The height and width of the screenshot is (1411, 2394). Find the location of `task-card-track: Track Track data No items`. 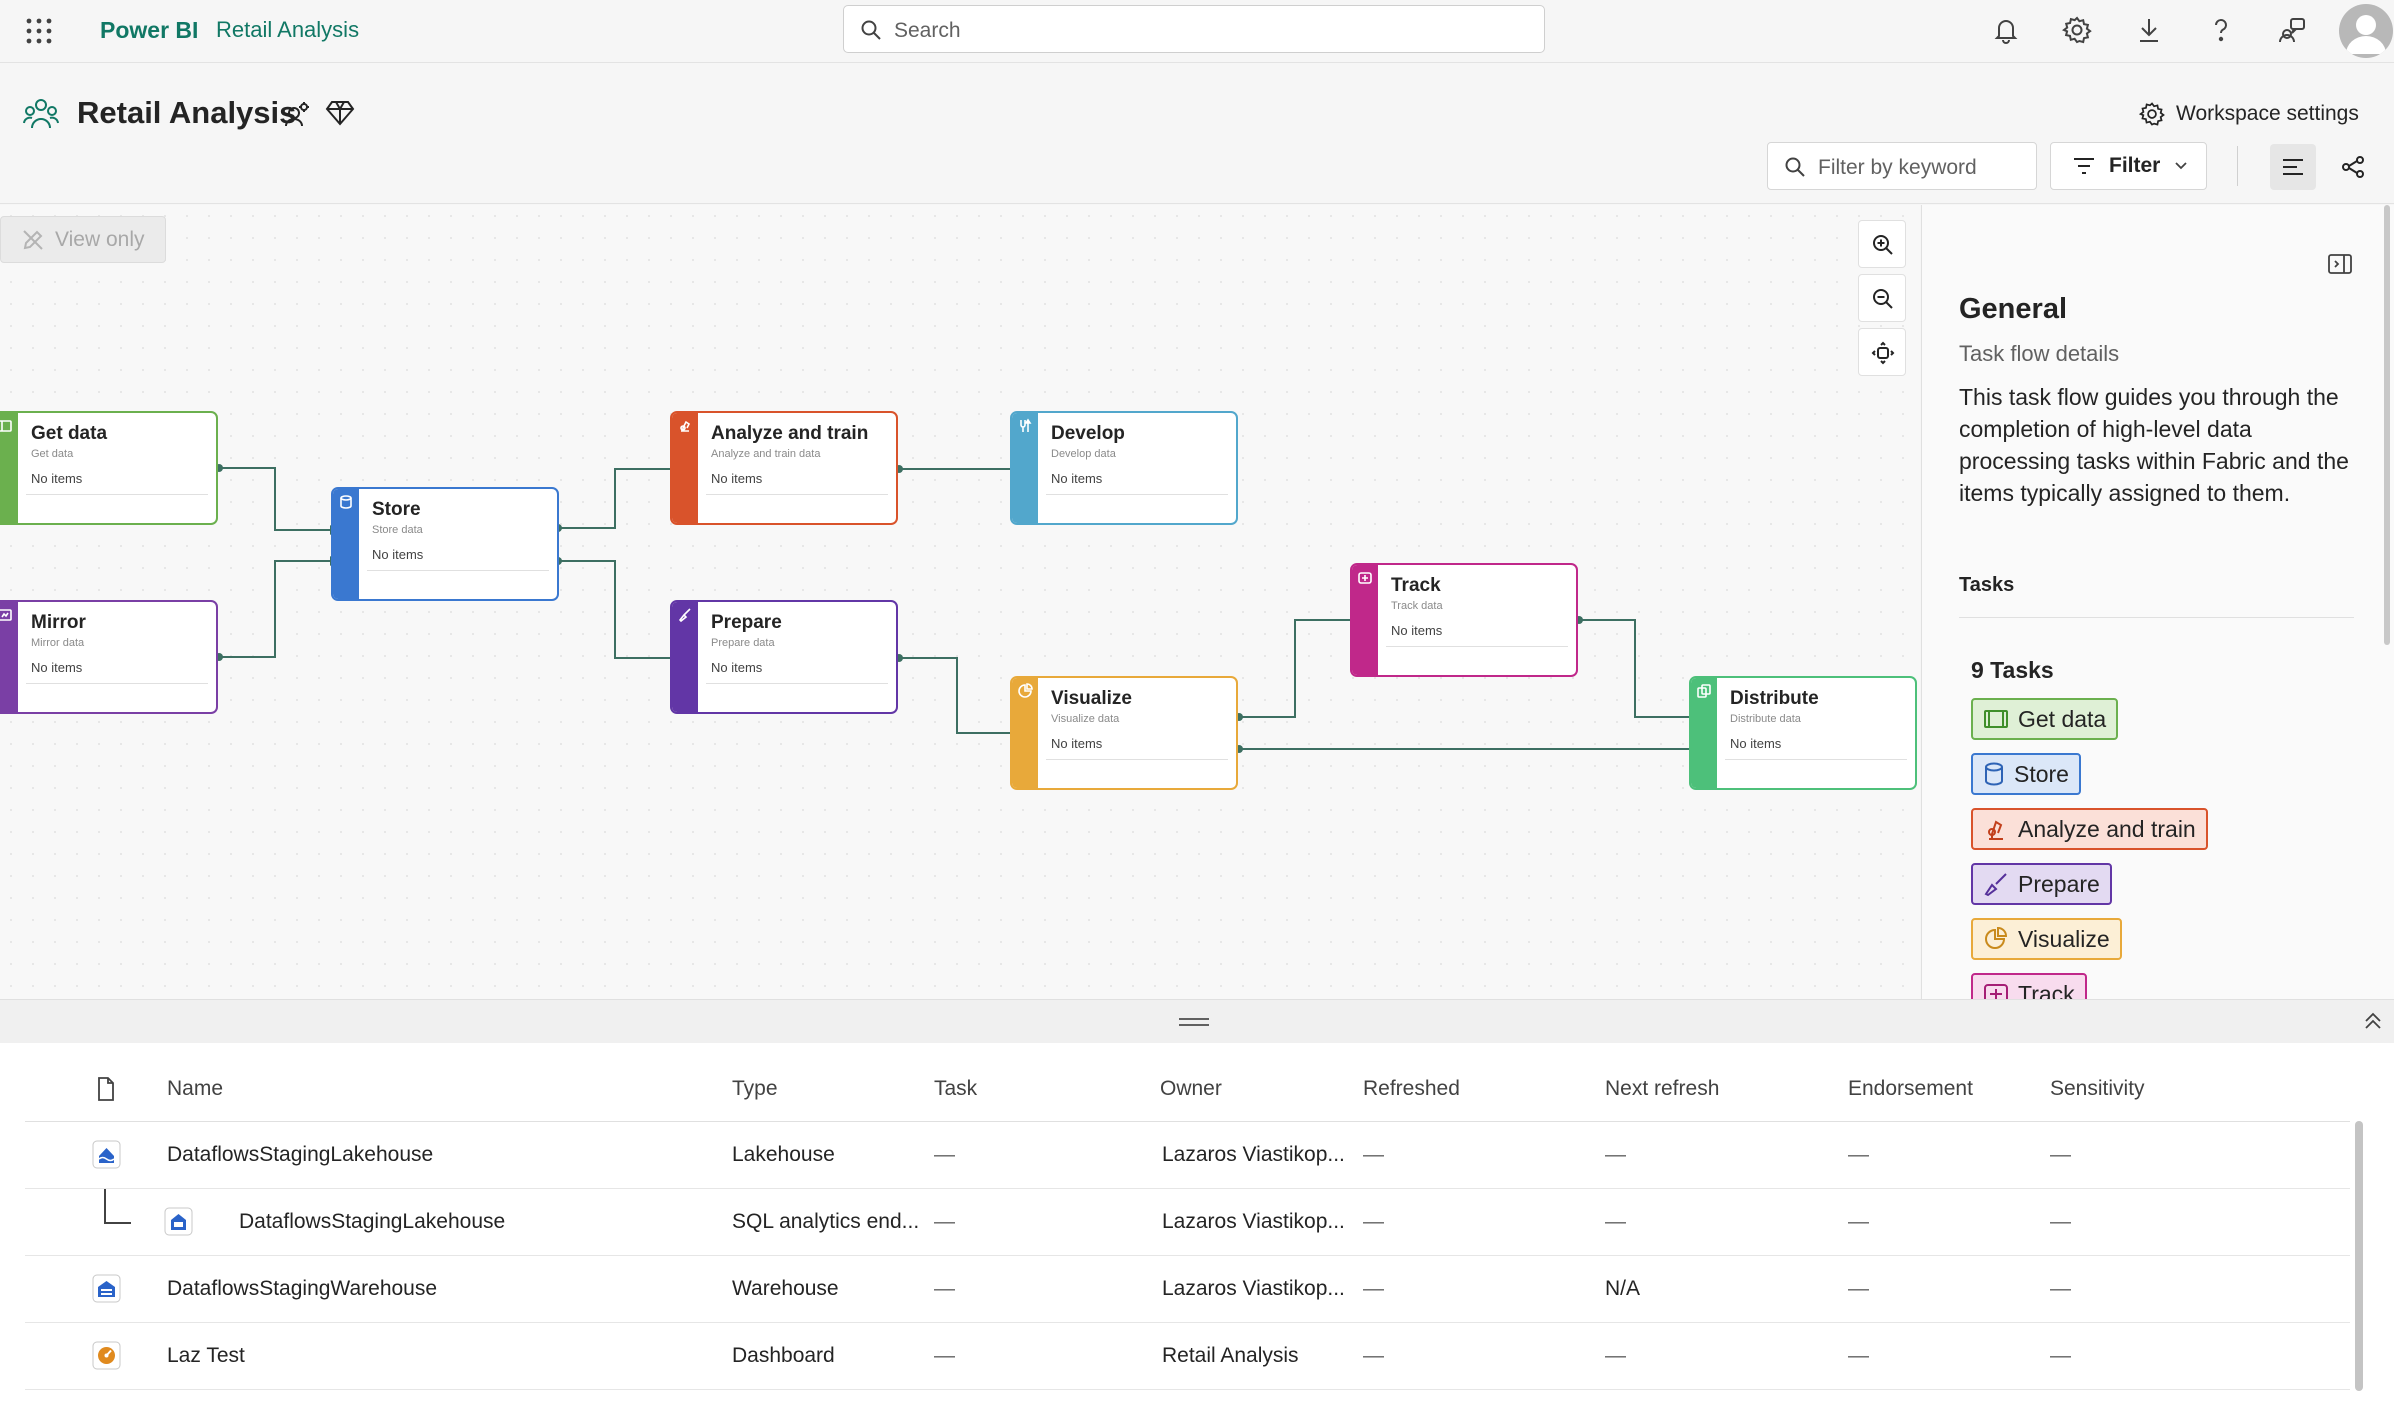

task-card-track: Track Track data No items is located at coordinates (1464, 620).